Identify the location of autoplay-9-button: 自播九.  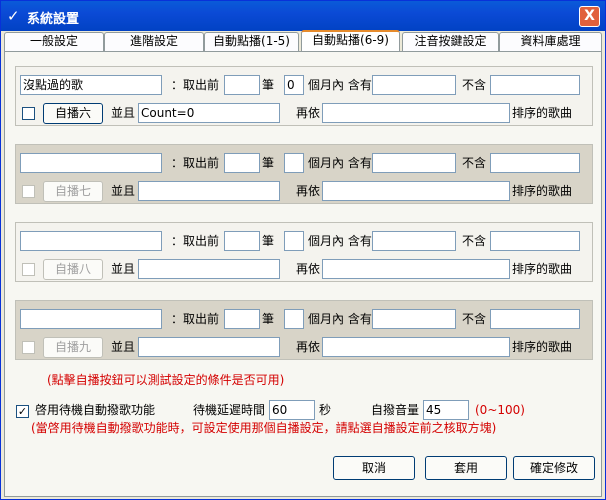
(73, 347).